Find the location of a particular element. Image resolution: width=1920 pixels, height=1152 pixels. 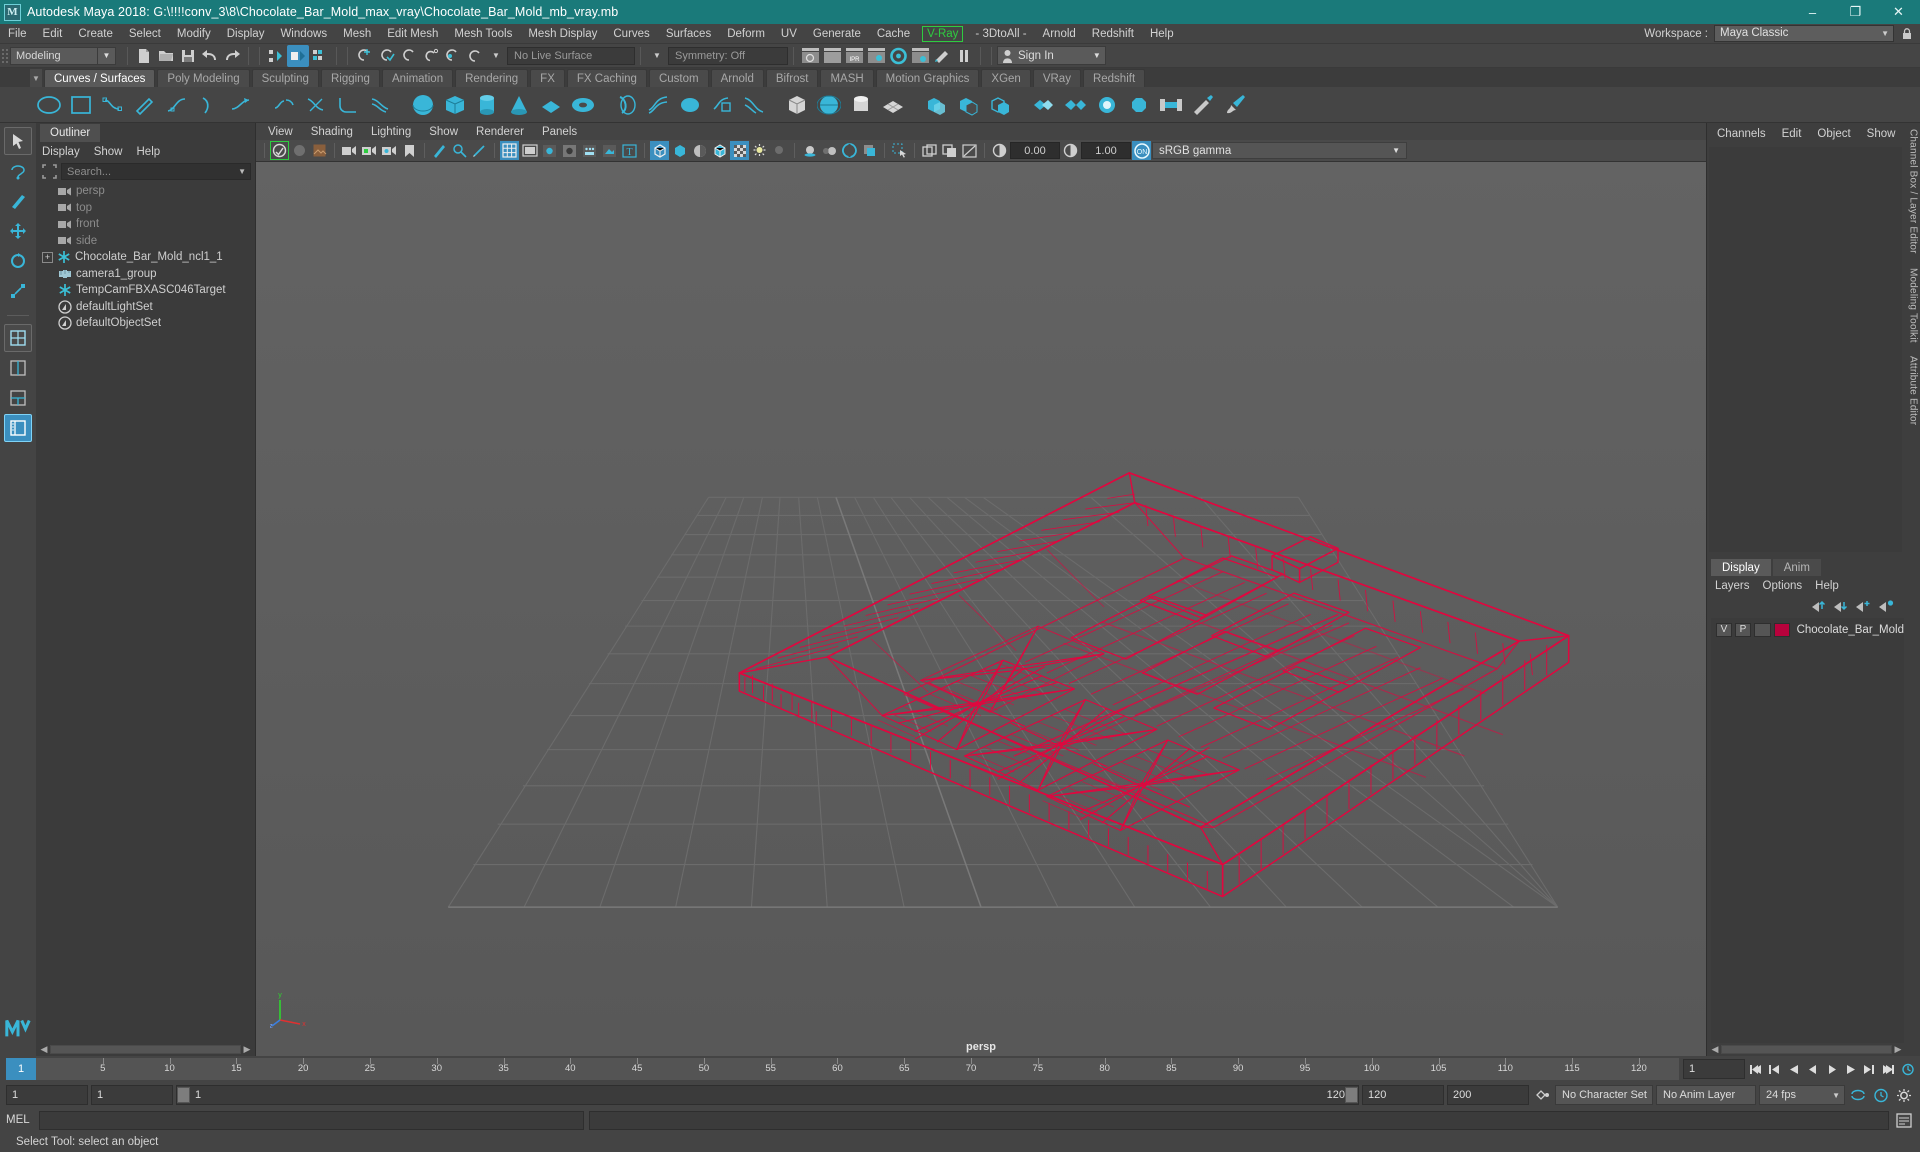

channel-box-content is located at coordinates (1805, 349).